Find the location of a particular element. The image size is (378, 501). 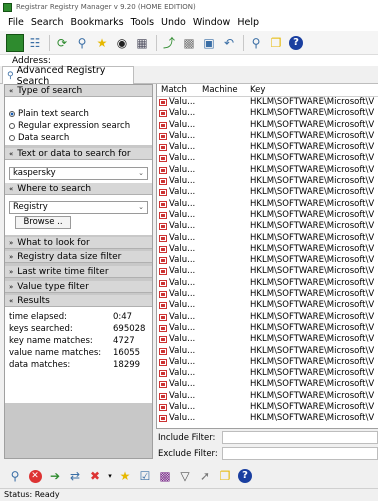

column-header-match: Match is located at coordinates (174, 90).